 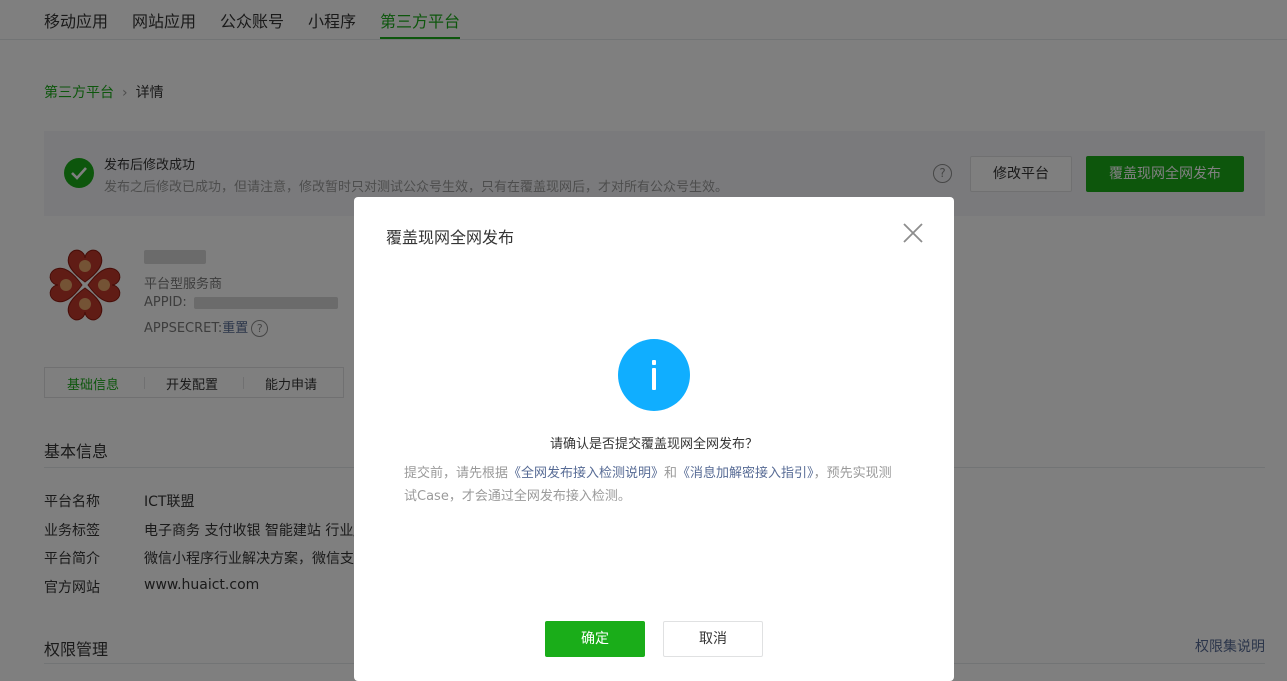 I want to click on info-icon-bar, so click(x=654, y=379).